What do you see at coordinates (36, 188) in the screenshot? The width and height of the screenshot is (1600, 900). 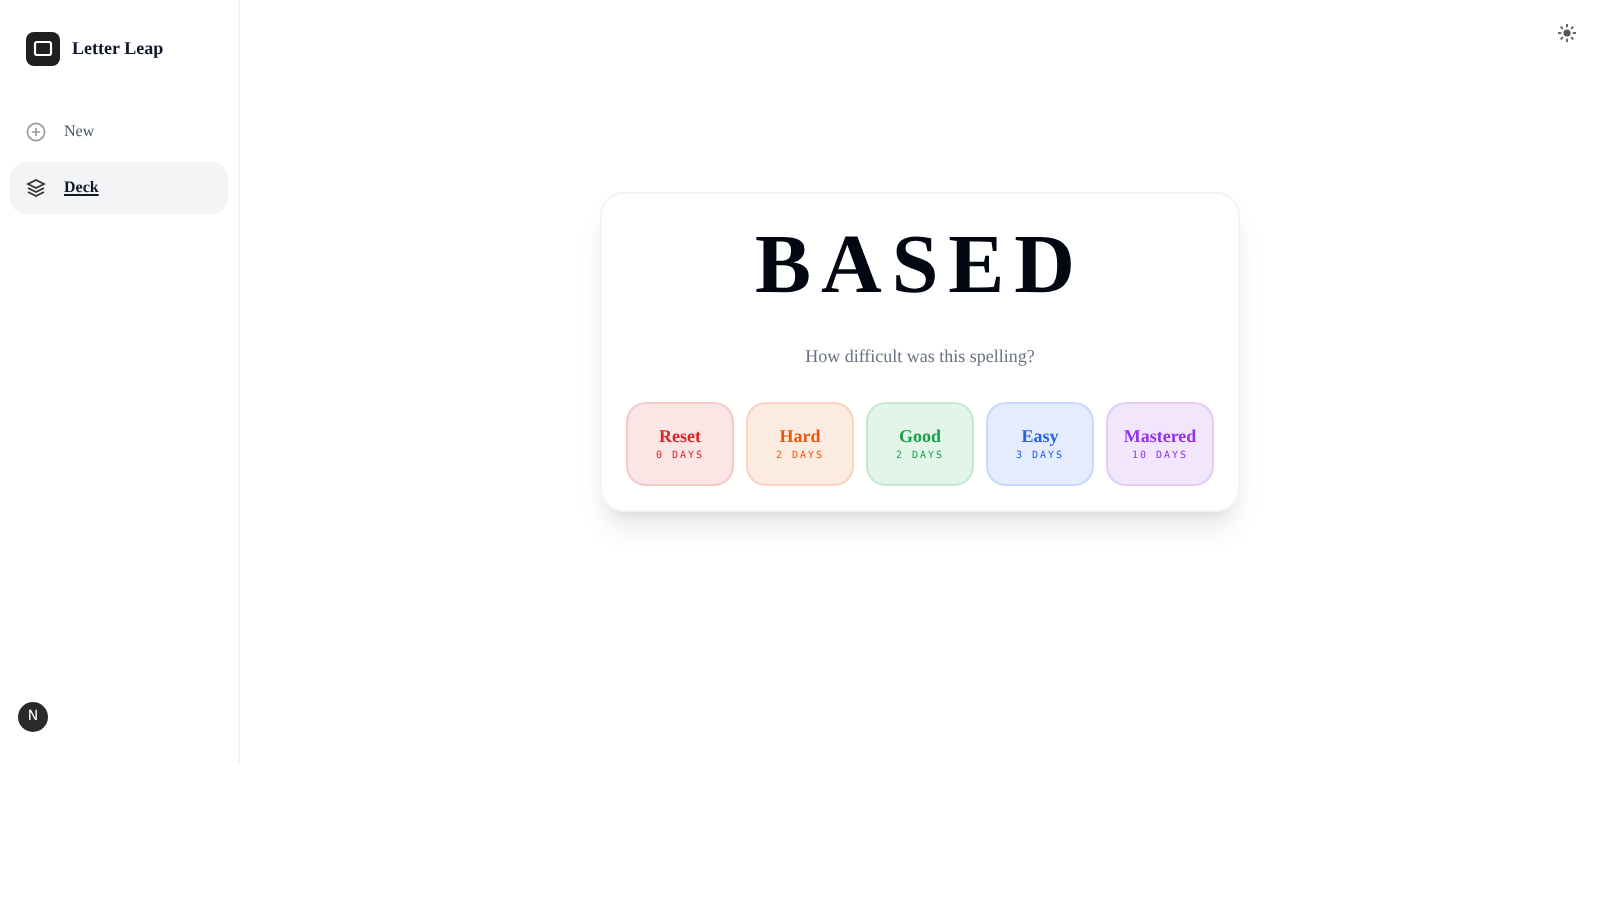 I see `layers-icon` at bounding box center [36, 188].